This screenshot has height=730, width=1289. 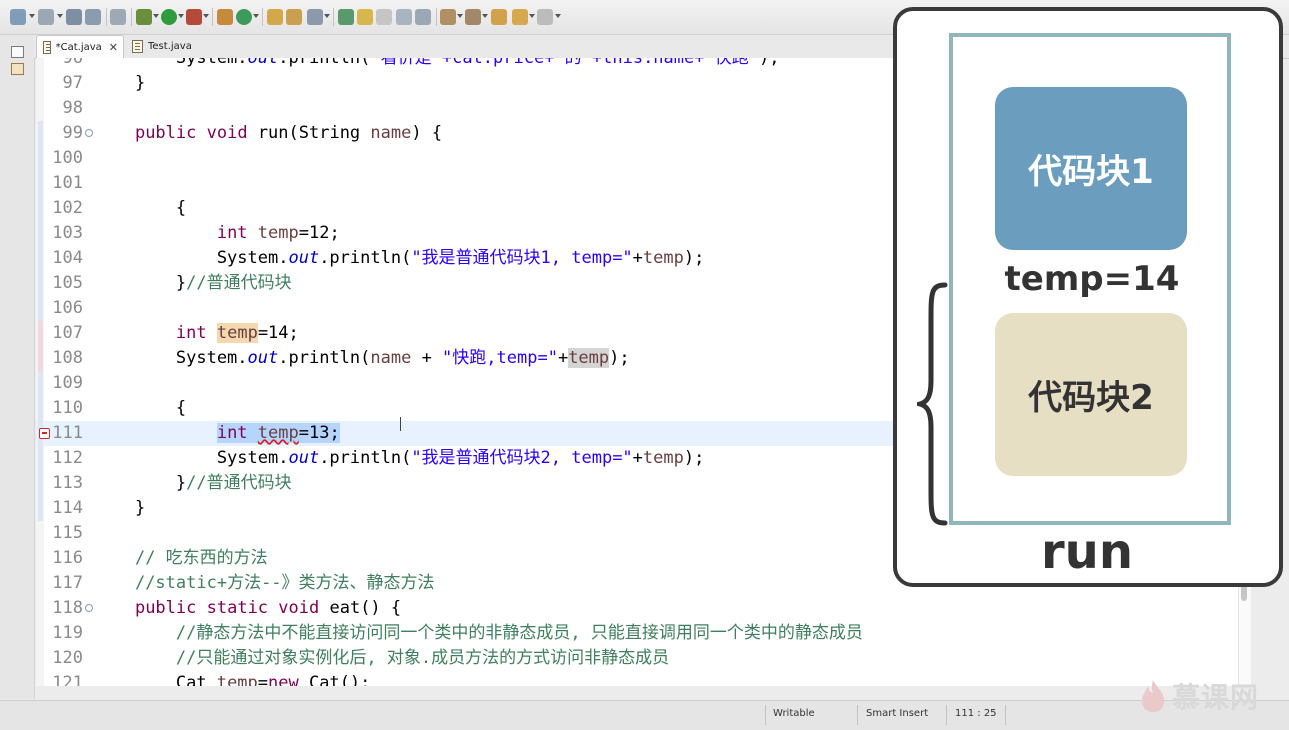 I want to click on mouse-cursor-ibeam, so click(x=401, y=424).